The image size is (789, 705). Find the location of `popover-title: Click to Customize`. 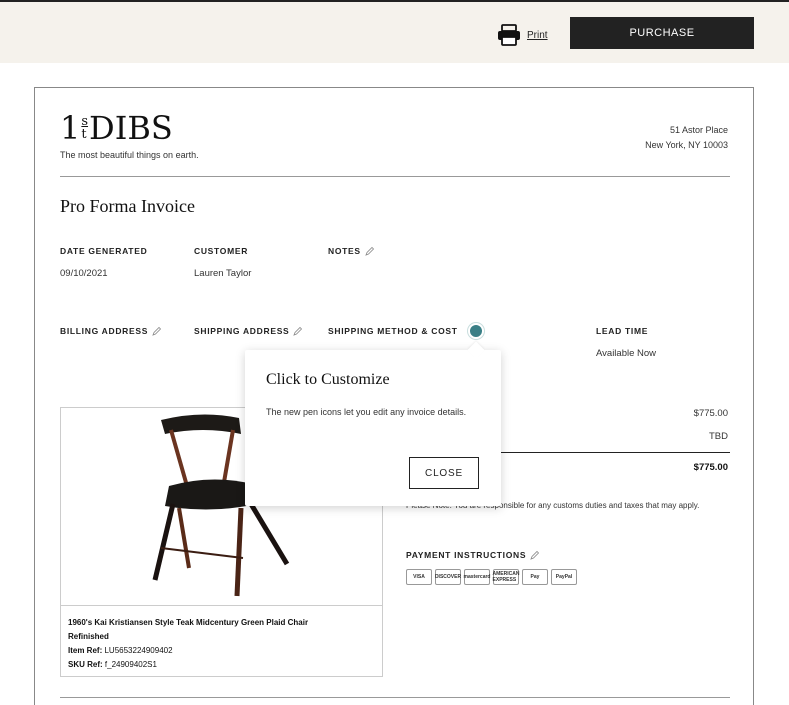

popover-title: Click to Customize is located at coordinates (328, 379).